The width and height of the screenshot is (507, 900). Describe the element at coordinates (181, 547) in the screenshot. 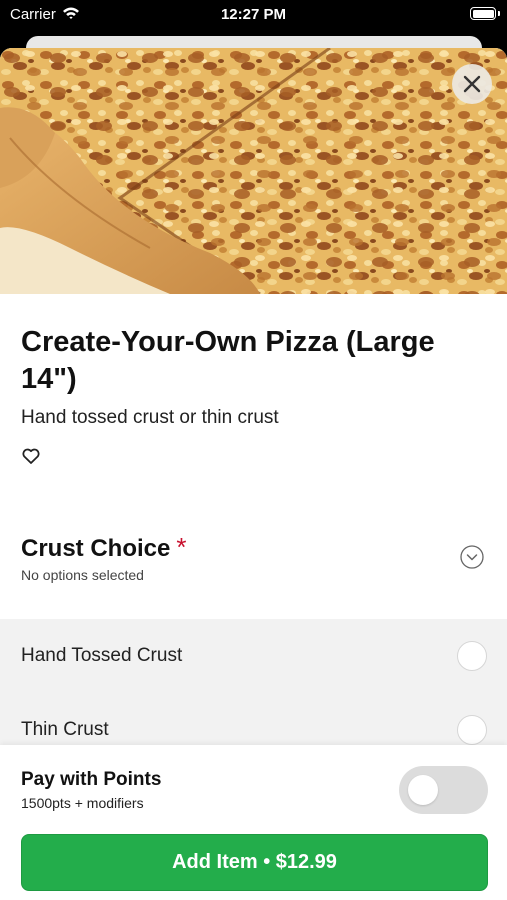

I see `required-indicator: *` at that location.